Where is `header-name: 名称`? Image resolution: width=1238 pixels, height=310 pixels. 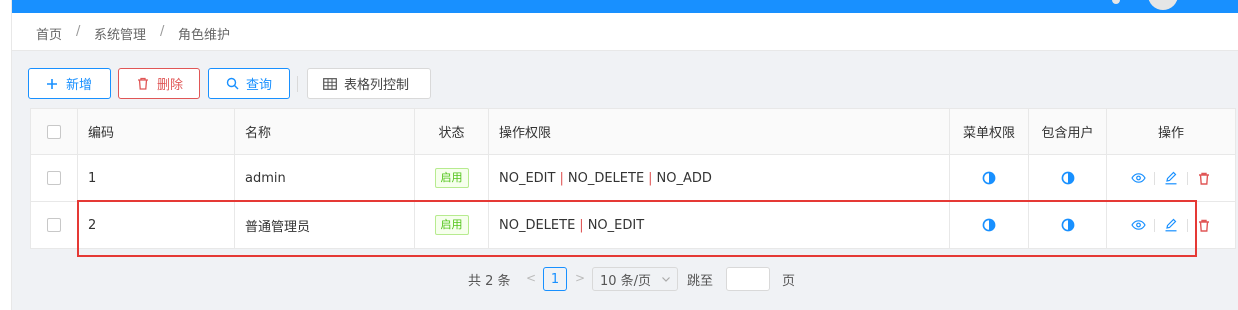 header-name: 名称 is located at coordinates (325, 131).